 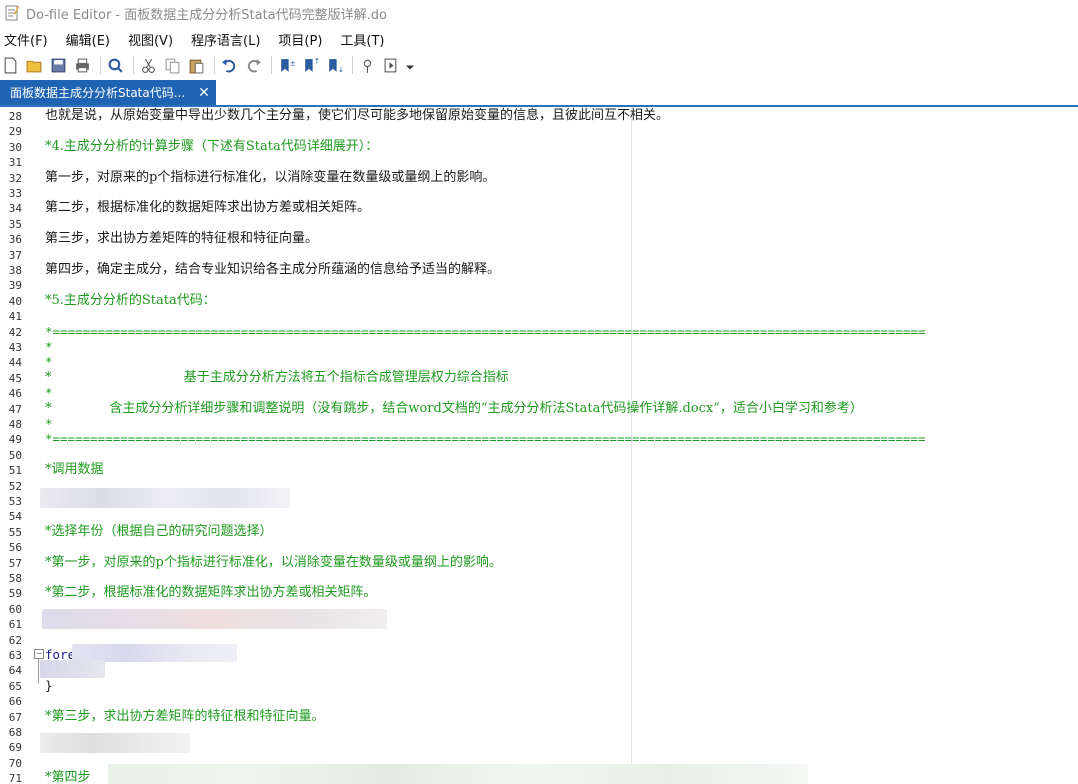 What do you see at coordinates (15, 686) in the screenshot?
I see `line-number: 65` at bounding box center [15, 686].